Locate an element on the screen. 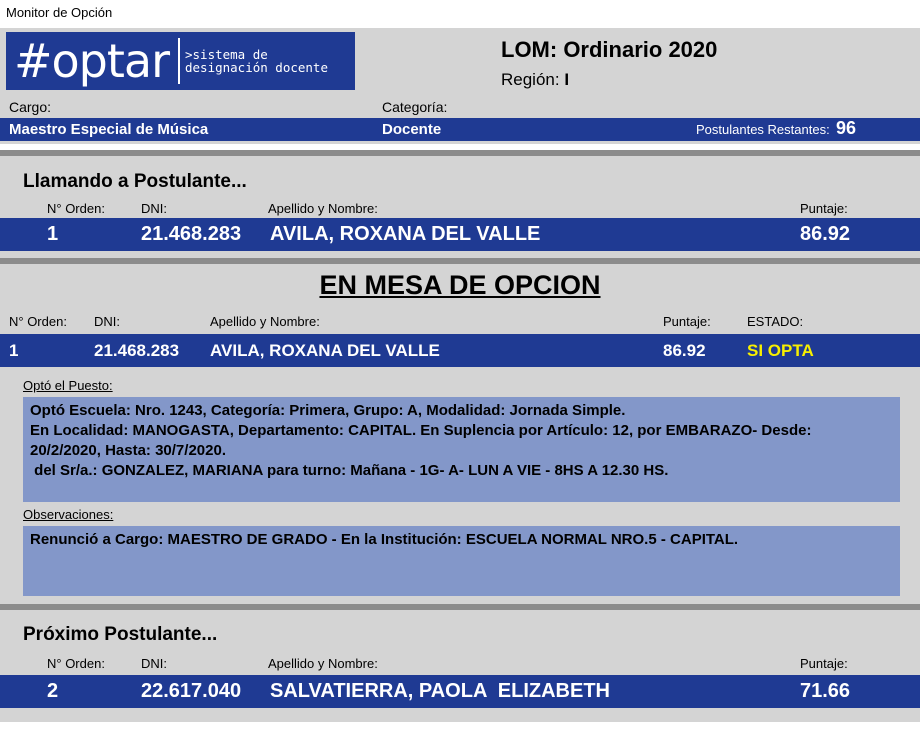  next-header-orden: N° Orden: is located at coordinates (76, 663).